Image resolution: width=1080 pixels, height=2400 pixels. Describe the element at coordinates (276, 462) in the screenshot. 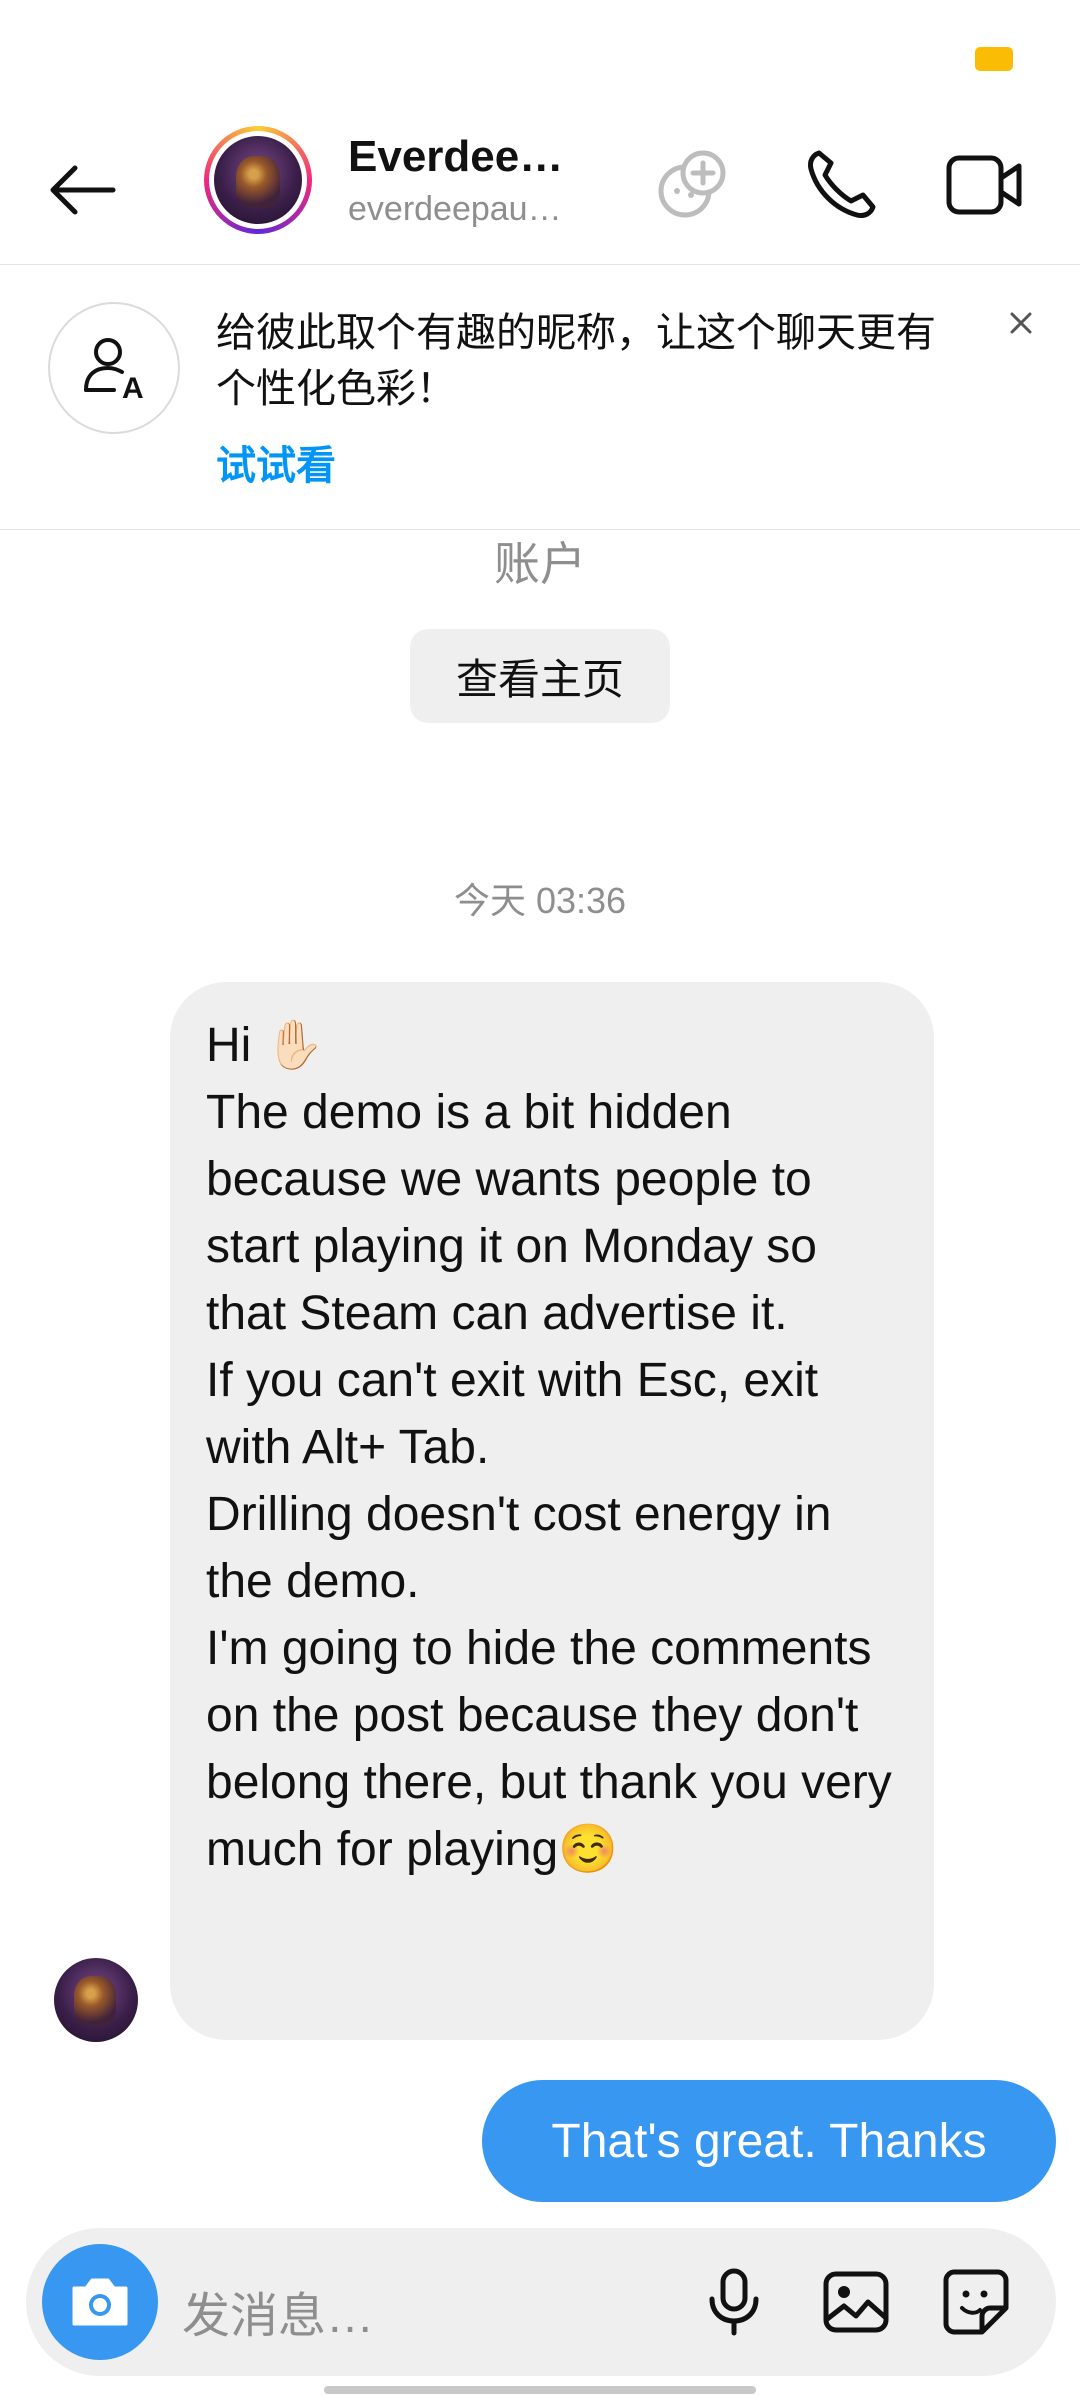

I see `try-it-link: 试试看` at that location.